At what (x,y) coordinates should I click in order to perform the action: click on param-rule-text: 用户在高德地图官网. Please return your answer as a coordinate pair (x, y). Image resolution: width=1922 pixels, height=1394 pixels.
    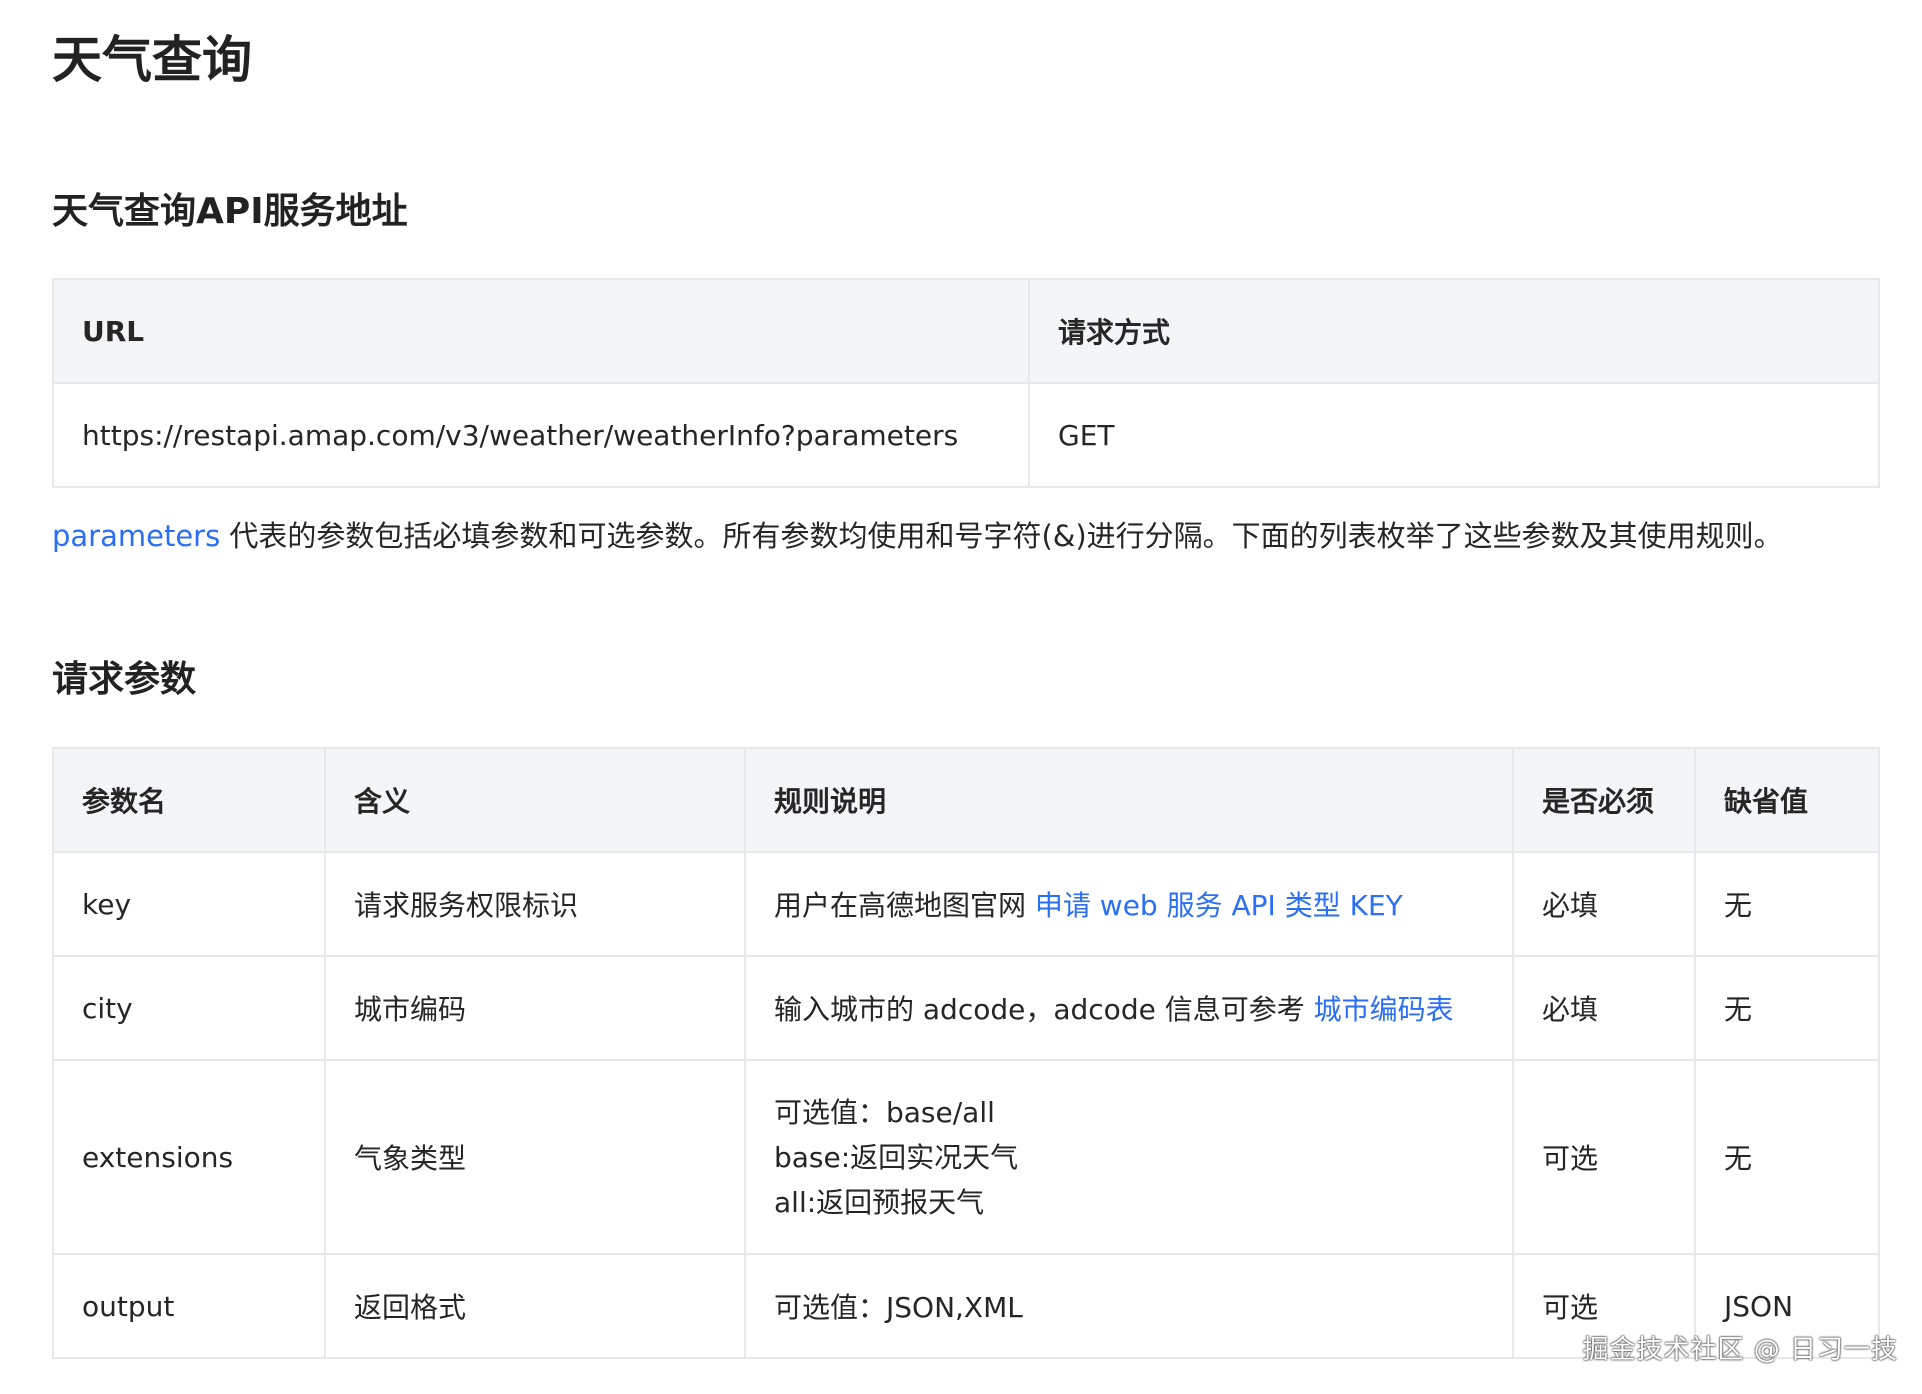
    Looking at the image, I should click on (904, 905).